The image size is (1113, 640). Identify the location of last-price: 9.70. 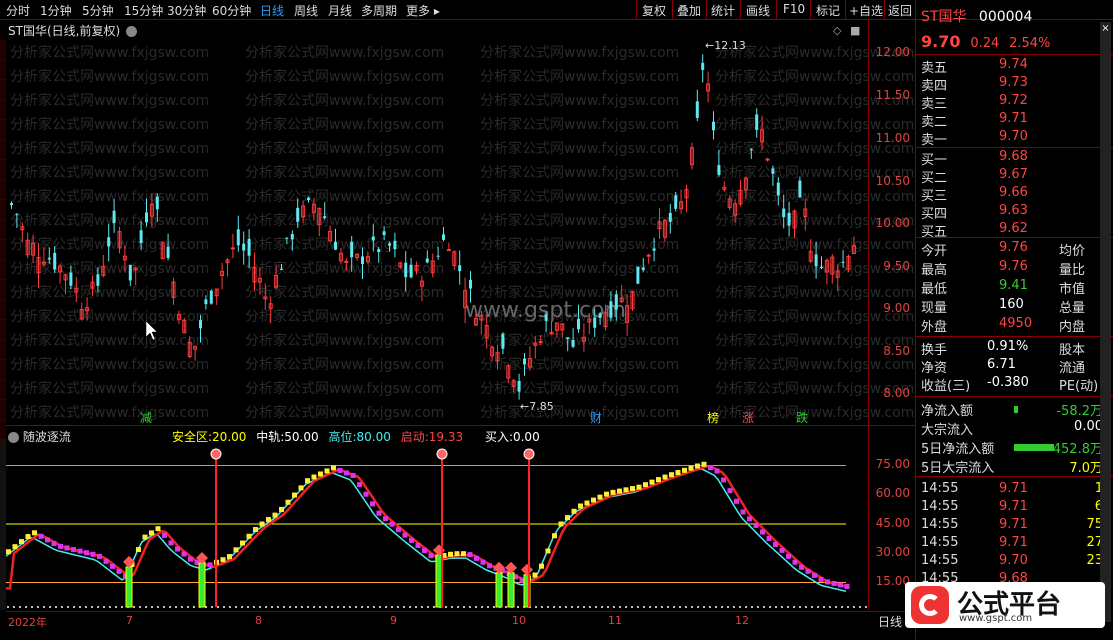
(941, 41).